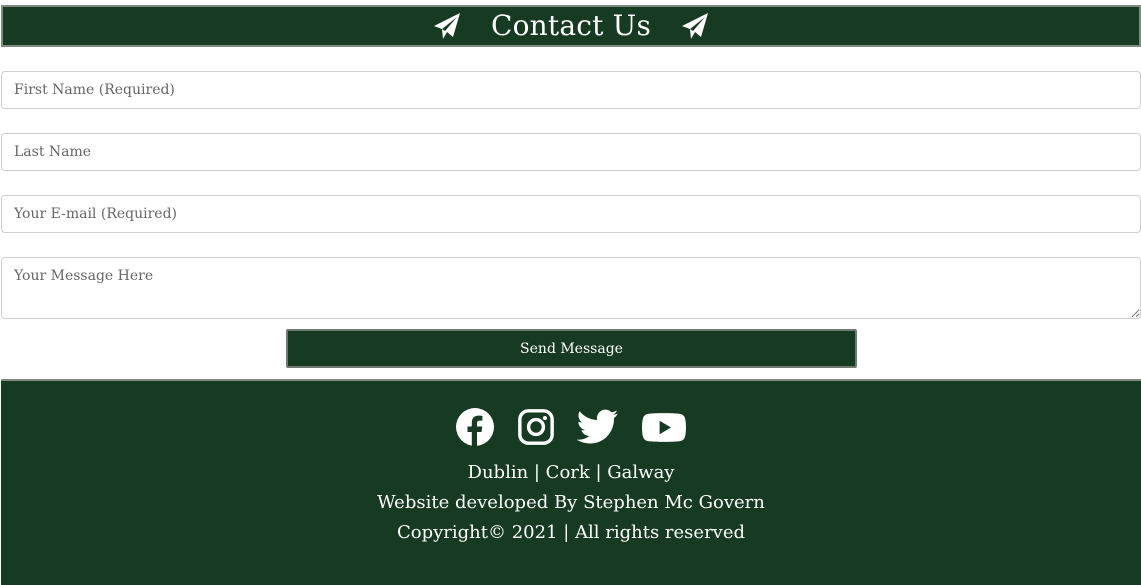 Image resolution: width=1141 pixels, height=585 pixels. I want to click on footer-developer-credit: Website developed By Stephen Mc Govern, so click(571, 502).